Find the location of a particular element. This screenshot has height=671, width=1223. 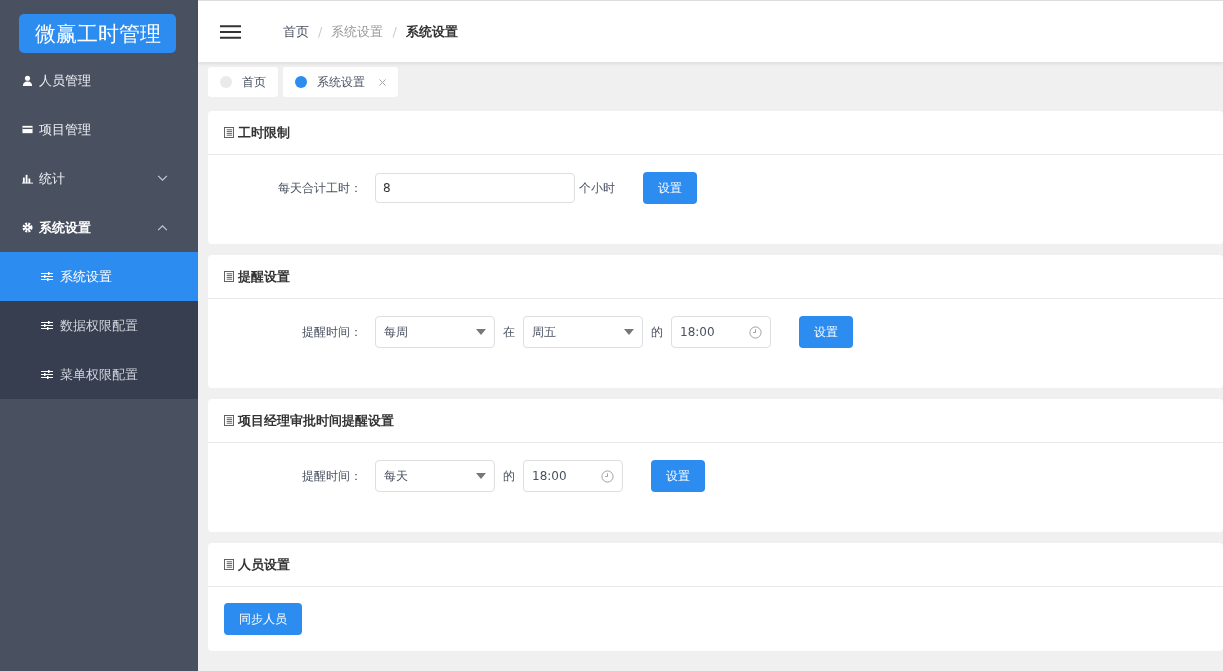

sidebar-item: 系统设置 is located at coordinates (99, 227).